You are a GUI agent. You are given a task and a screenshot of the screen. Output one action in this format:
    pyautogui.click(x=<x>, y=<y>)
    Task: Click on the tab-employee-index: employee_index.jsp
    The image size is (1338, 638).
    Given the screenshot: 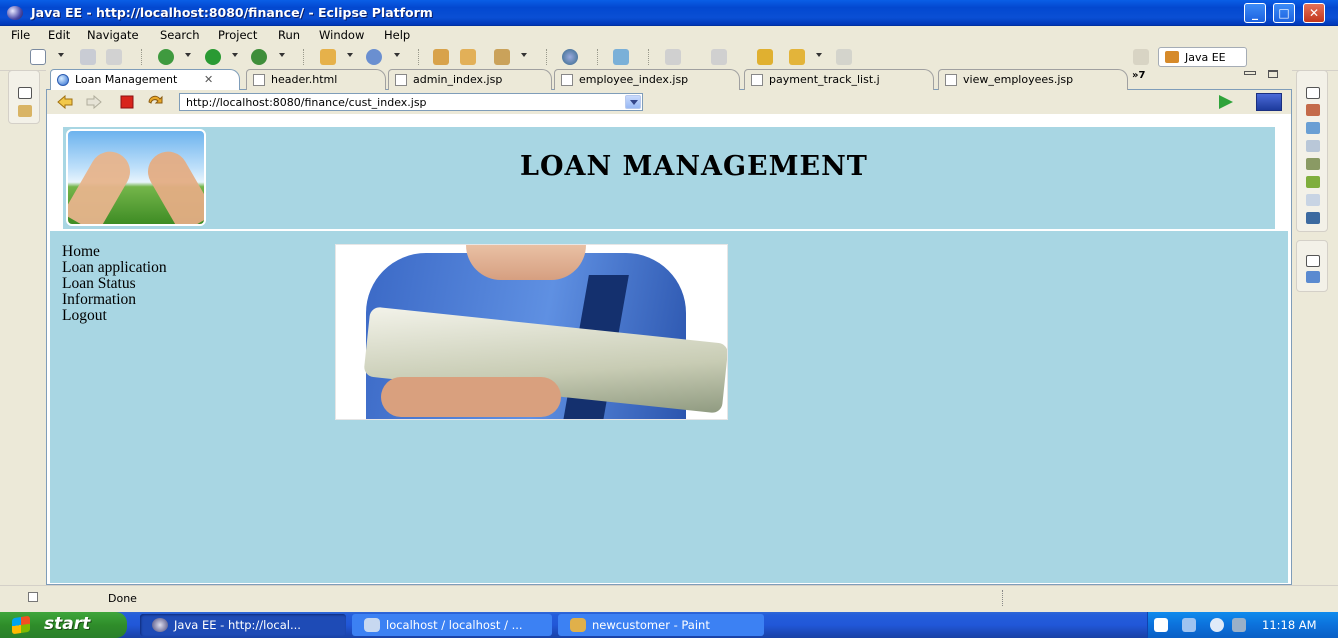 What is the action you would take?
    pyautogui.click(x=647, y=79)
    